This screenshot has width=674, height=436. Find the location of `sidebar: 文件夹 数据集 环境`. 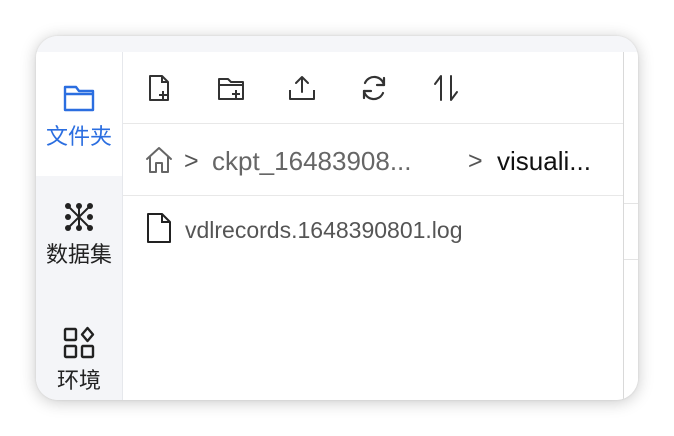

sidebar: 文件夹 数据集 环境 is located at coordinates (79, 226).